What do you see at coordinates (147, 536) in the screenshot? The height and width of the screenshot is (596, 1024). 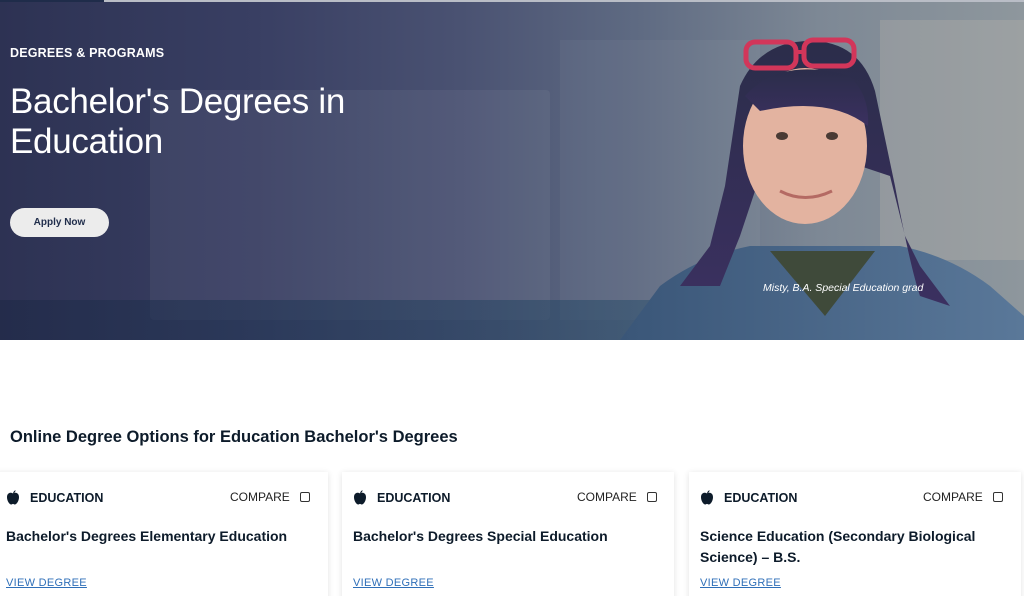 I see `degree-title: Bachelor's Degrees Elementary Education` at bounding box center [147, 536].